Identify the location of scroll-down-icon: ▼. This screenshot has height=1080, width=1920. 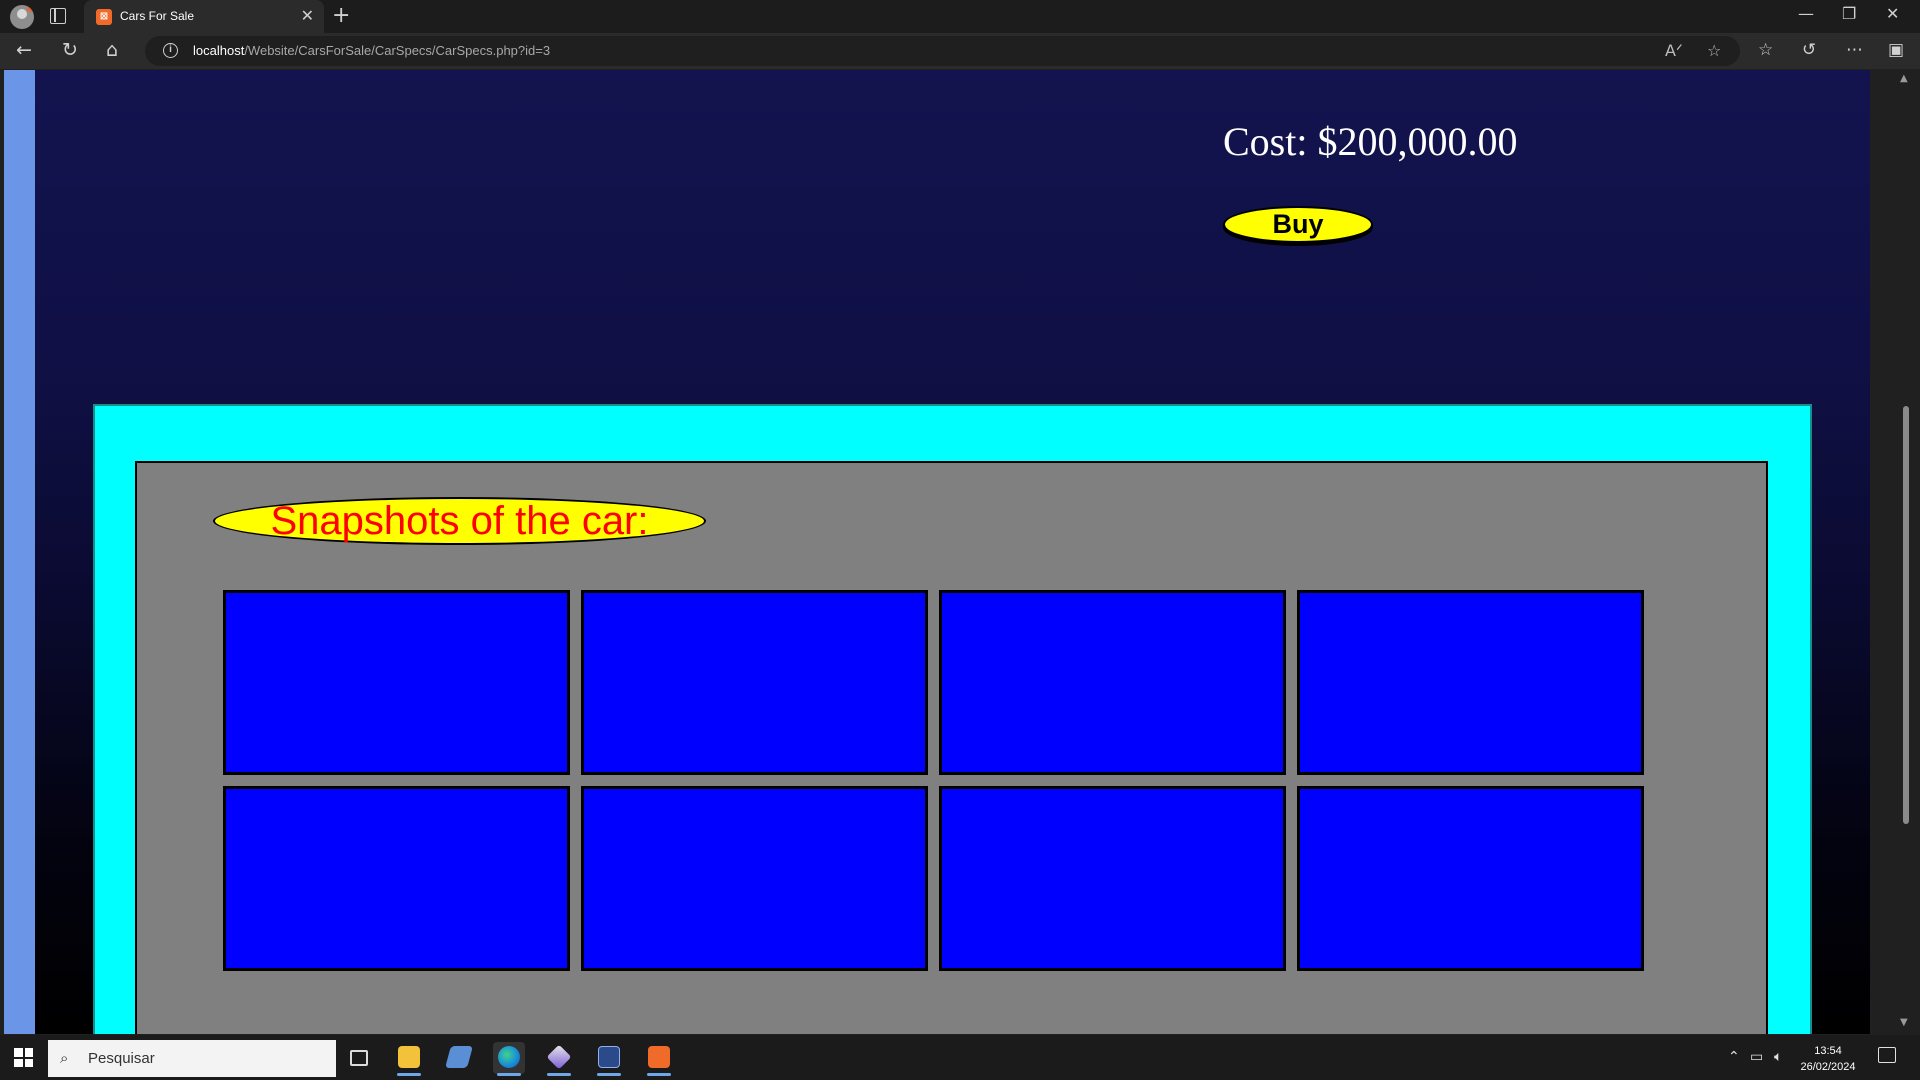
(1904, 1022).